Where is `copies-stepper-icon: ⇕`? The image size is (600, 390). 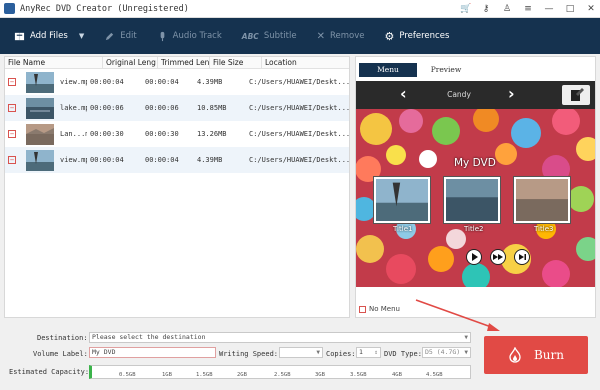 copies-stepper-icon: ⇕ is located at coordinates (376, 352).